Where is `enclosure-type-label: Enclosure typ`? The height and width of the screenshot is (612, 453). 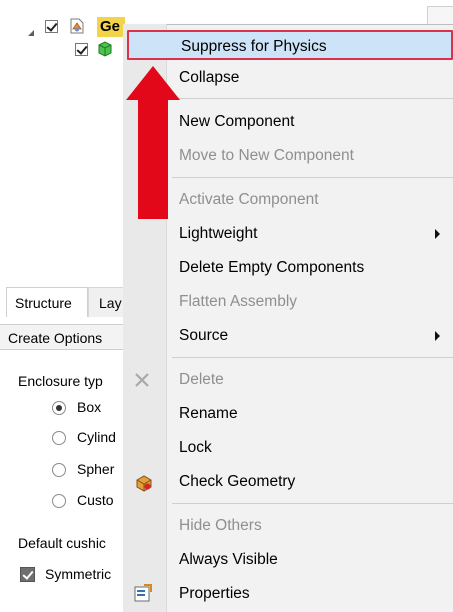 enclosure-type-label: Enclosure typ is located at coordinates (60, 381).